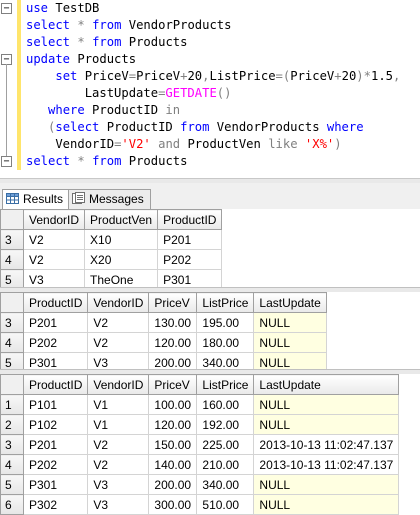 The width and height of the screenshot is (420, 515). What do you see at coordinates (55, 484) in the screenshot?
I see `table-cell: P301` at bounding box center [55, 484].